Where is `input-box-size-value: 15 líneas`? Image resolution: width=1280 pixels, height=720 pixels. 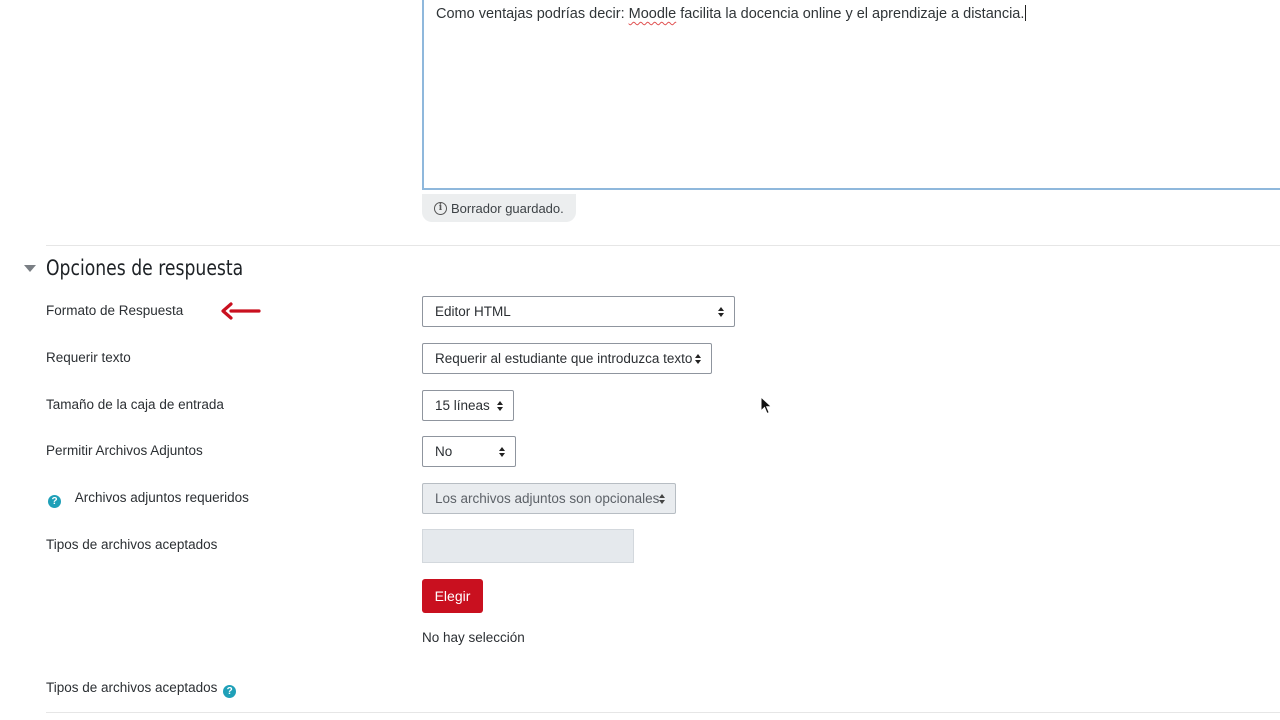
input-box-size-value: 15 líneas is located at coordinates (462, 405).